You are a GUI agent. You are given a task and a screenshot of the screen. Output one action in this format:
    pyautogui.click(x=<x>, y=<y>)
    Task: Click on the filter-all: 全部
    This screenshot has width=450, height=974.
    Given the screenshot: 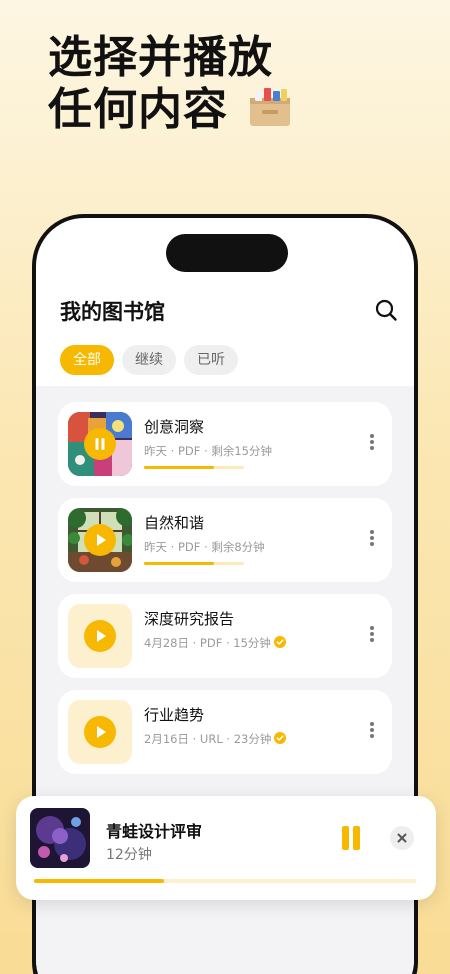 What is the action you would take?
    pyautogui.click(x=87, y=360)
    